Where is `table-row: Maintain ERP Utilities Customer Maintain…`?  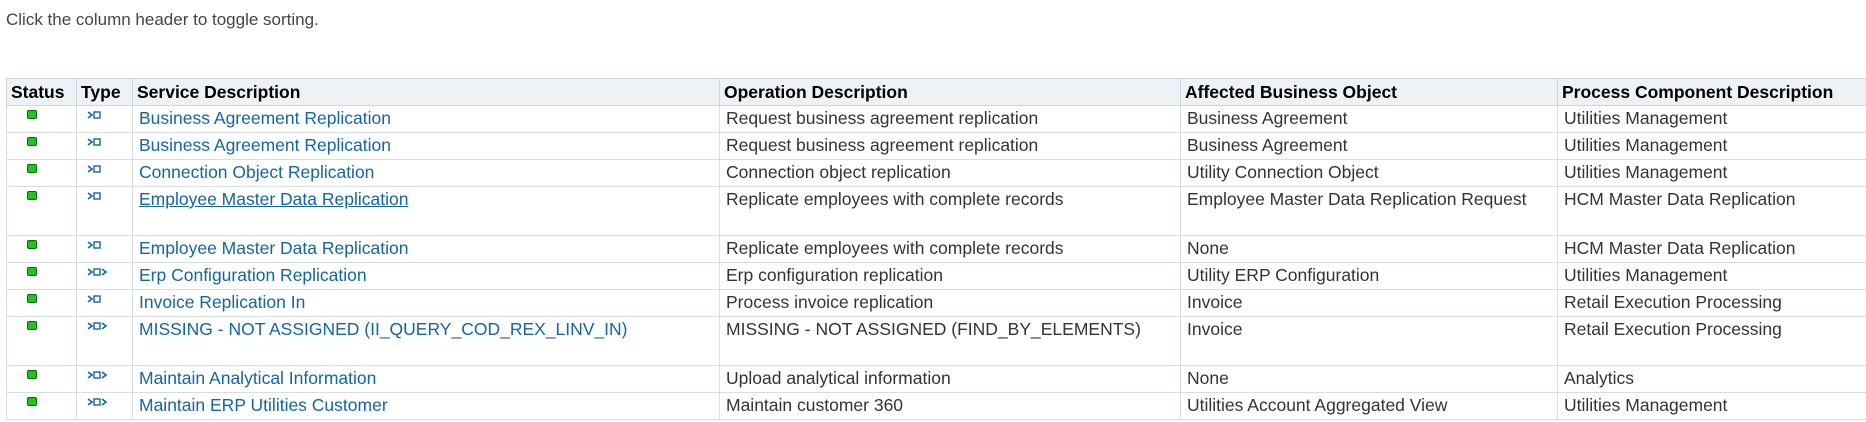 table-row: Maintain ERP Utilities Customer Maintain… is located at coordinates (936, 406).